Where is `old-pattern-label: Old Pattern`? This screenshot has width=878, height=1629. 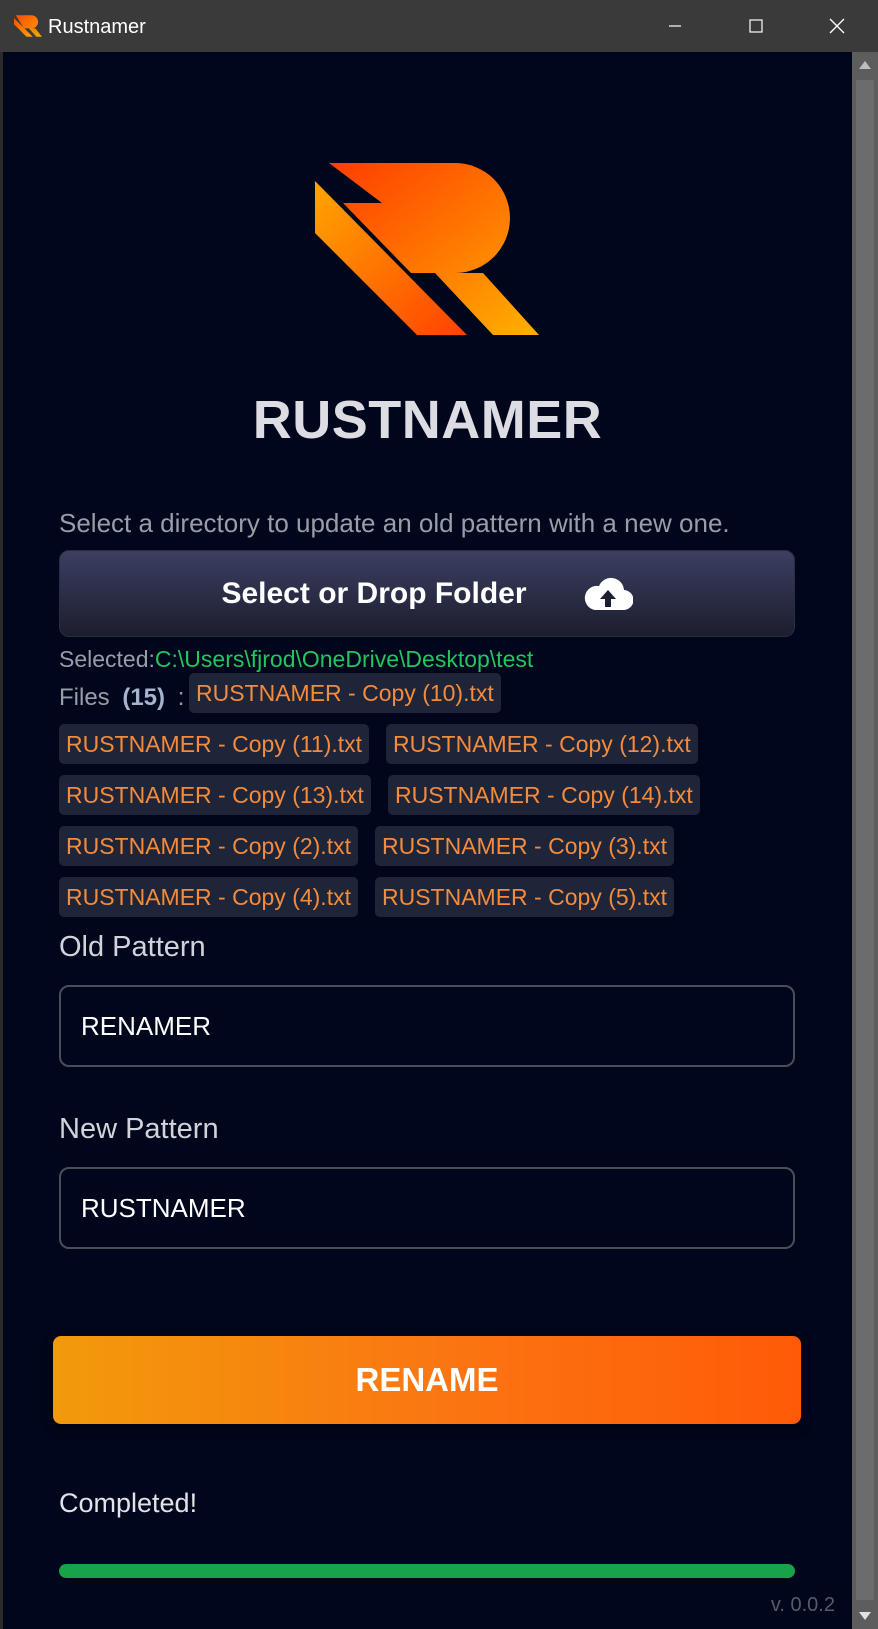 old-pattern-label: Old Pattern is located at coordinates (132, 947).